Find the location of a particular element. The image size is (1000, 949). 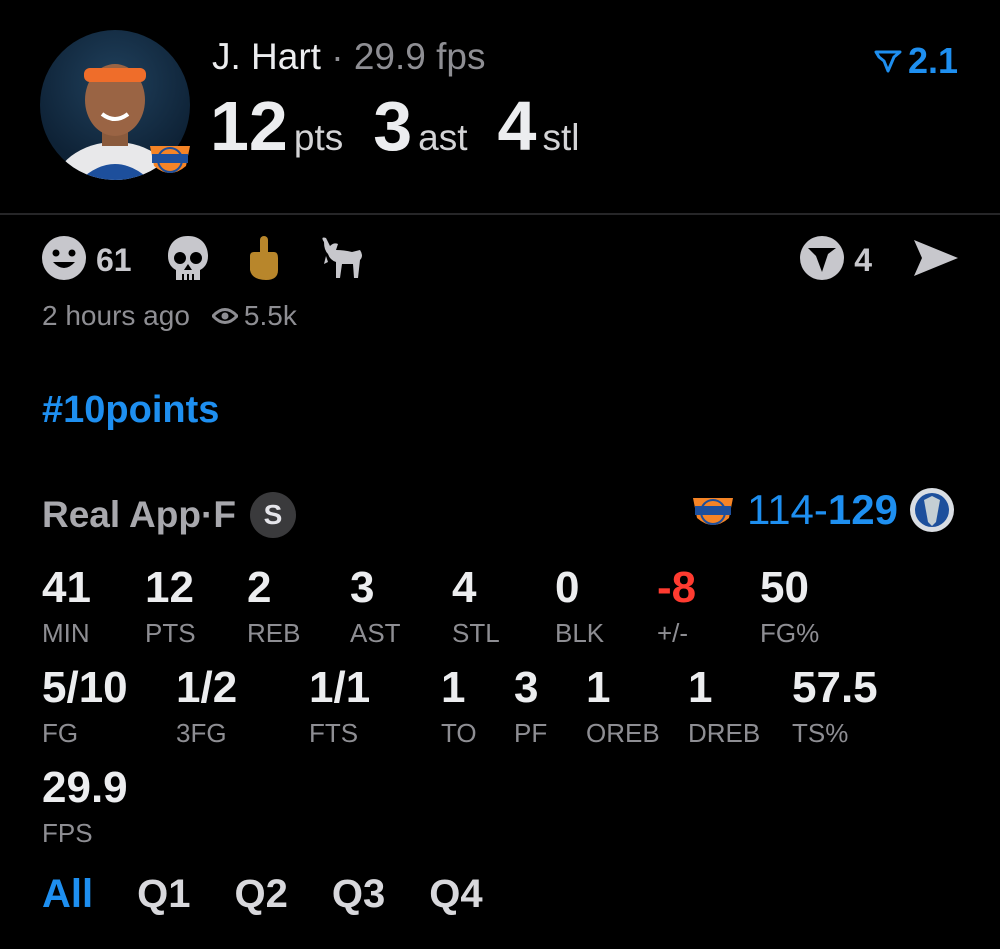

tab-q2: Q2 is located at coordinates (260, 894).